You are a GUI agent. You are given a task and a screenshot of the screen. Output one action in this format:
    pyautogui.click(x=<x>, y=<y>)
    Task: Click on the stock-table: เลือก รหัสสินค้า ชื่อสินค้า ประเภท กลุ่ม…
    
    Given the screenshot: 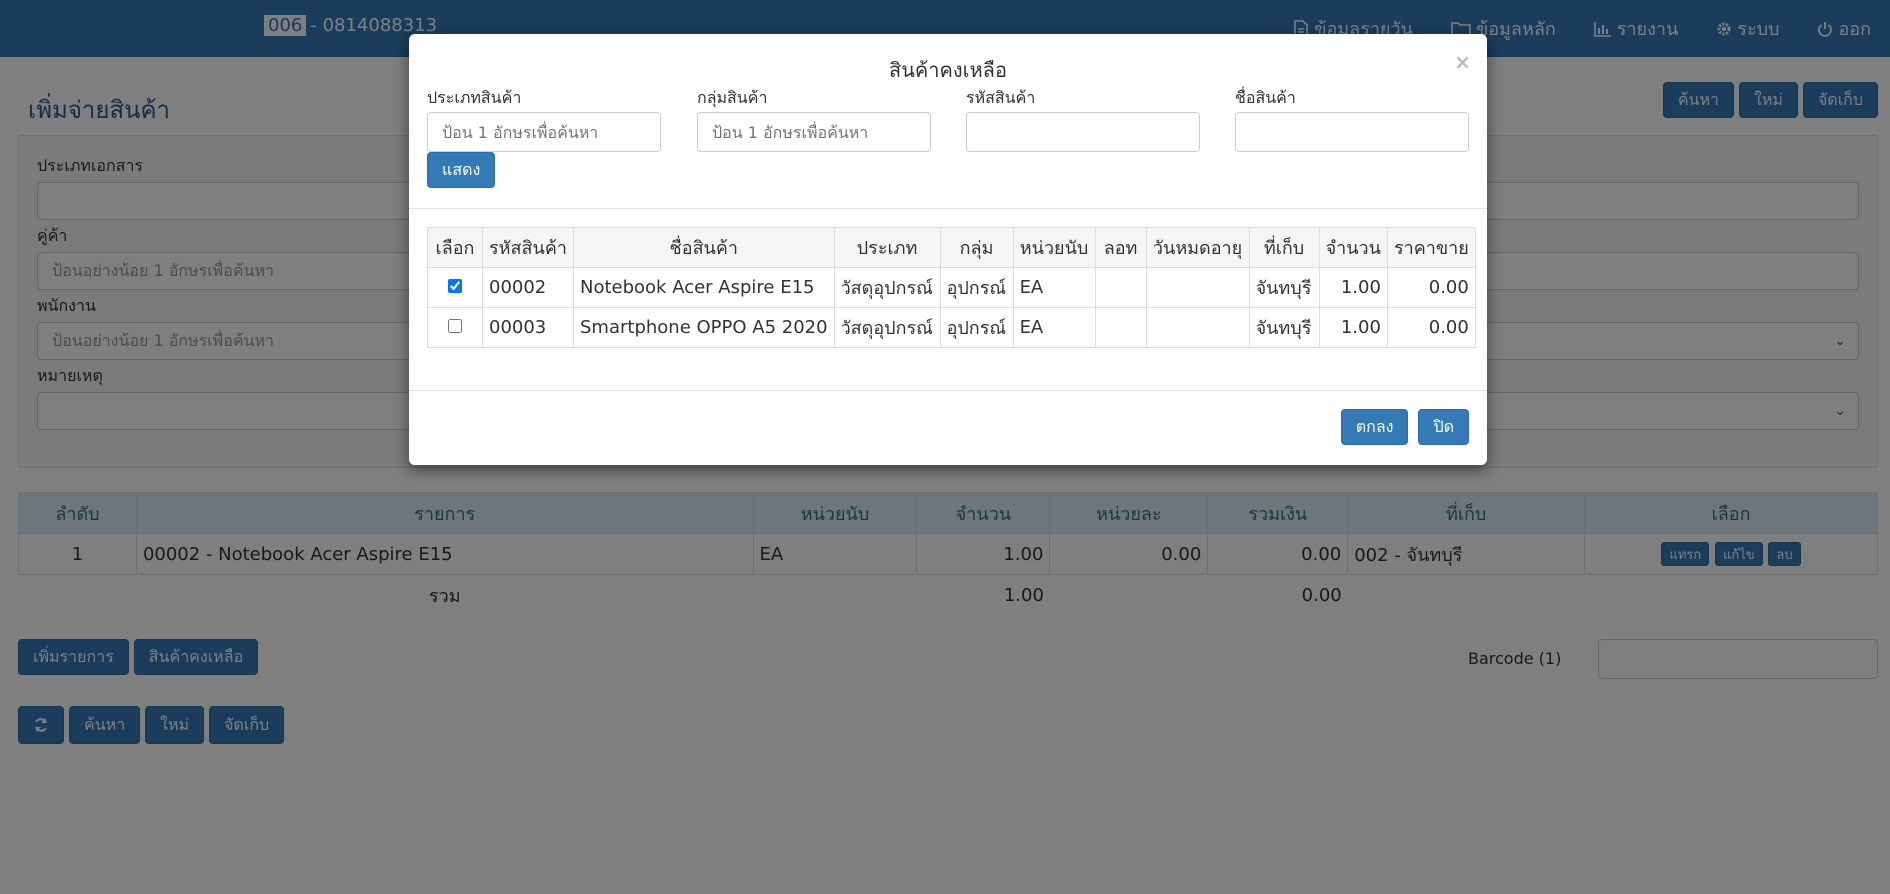 What is the action you would take?
    pyautogui.click(x=951, y=287)
    